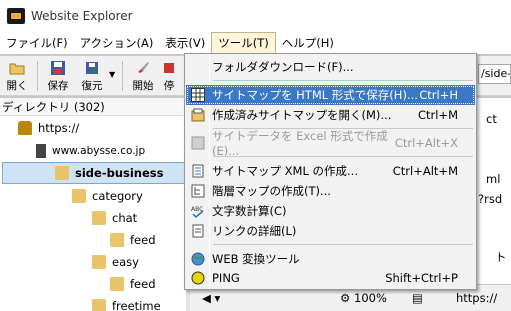 The width and height of the screenshot is (511, 311). Describe the element at coordinates (37, 43) in the screenshot. I see `menu-file: ファイル(F)` at that location.